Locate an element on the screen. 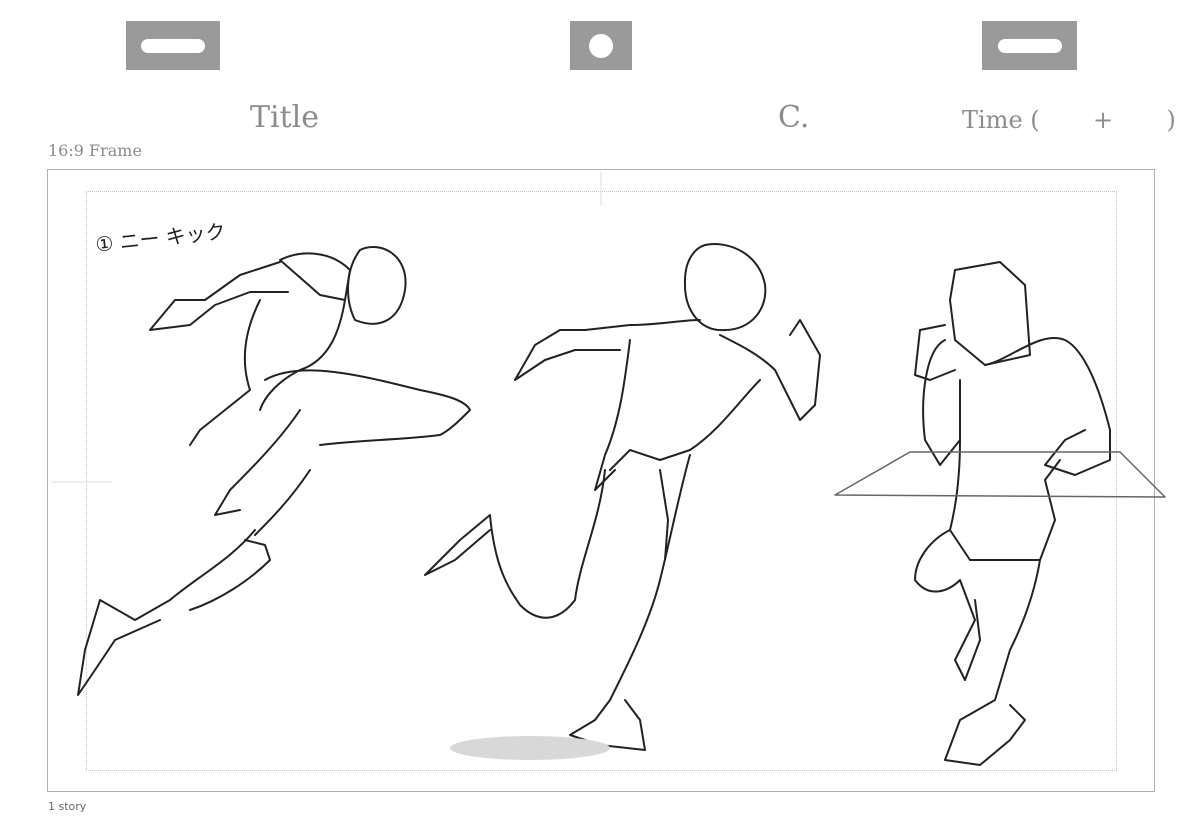 This screenshot has height=819, width=1200. story-label: 1 story is located at coordinates (67, 806).